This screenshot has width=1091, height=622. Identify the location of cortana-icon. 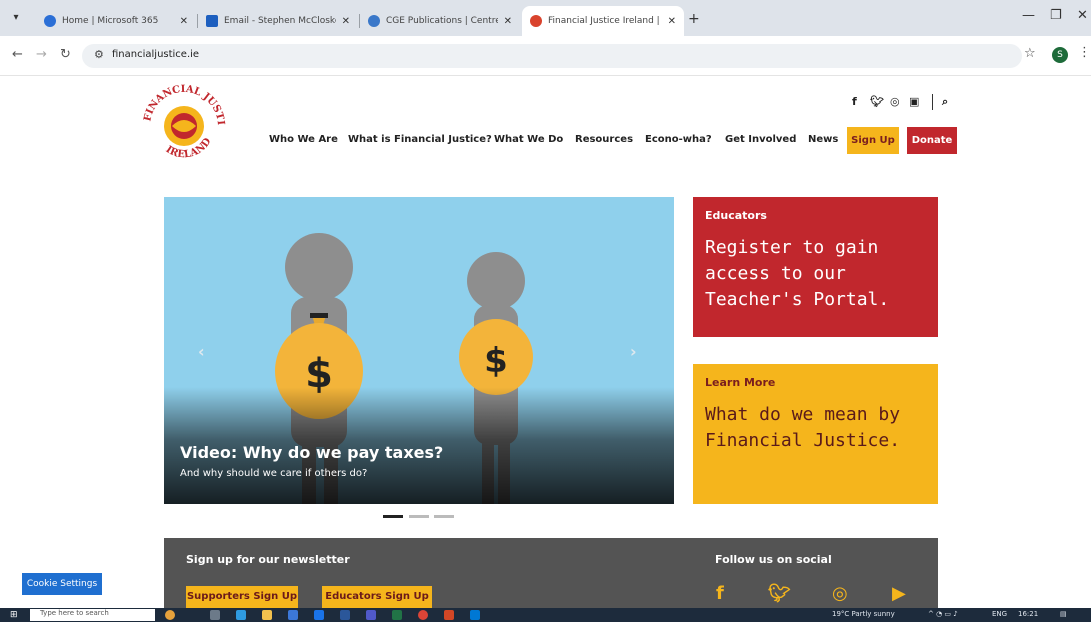
(170, 615).